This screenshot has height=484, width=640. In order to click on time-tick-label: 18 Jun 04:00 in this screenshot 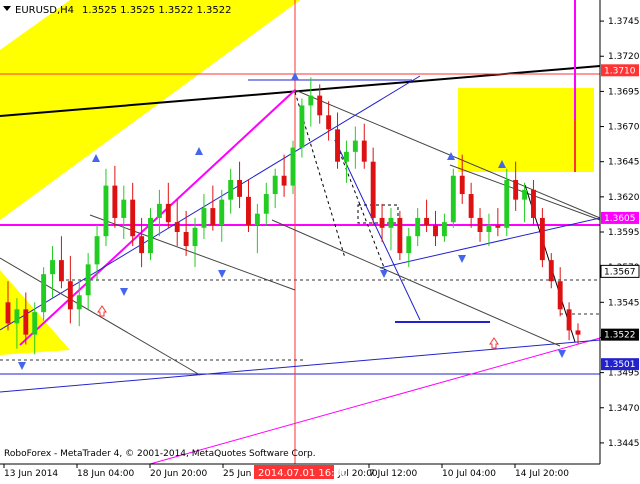, I will do `click(105, 474)`.